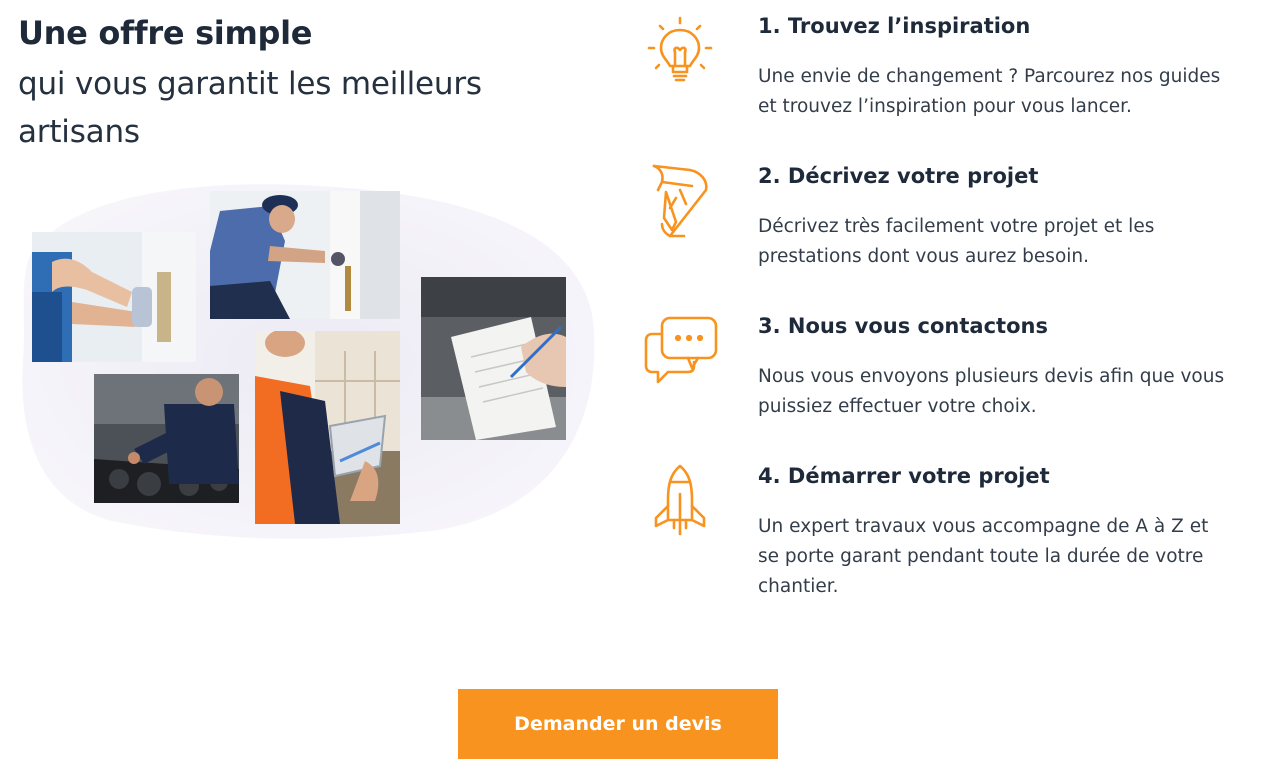  What do you see at coordinates (680, 201) in the screenshot?
I see `pencil-paper-icon` at bounding box center [680, 201].